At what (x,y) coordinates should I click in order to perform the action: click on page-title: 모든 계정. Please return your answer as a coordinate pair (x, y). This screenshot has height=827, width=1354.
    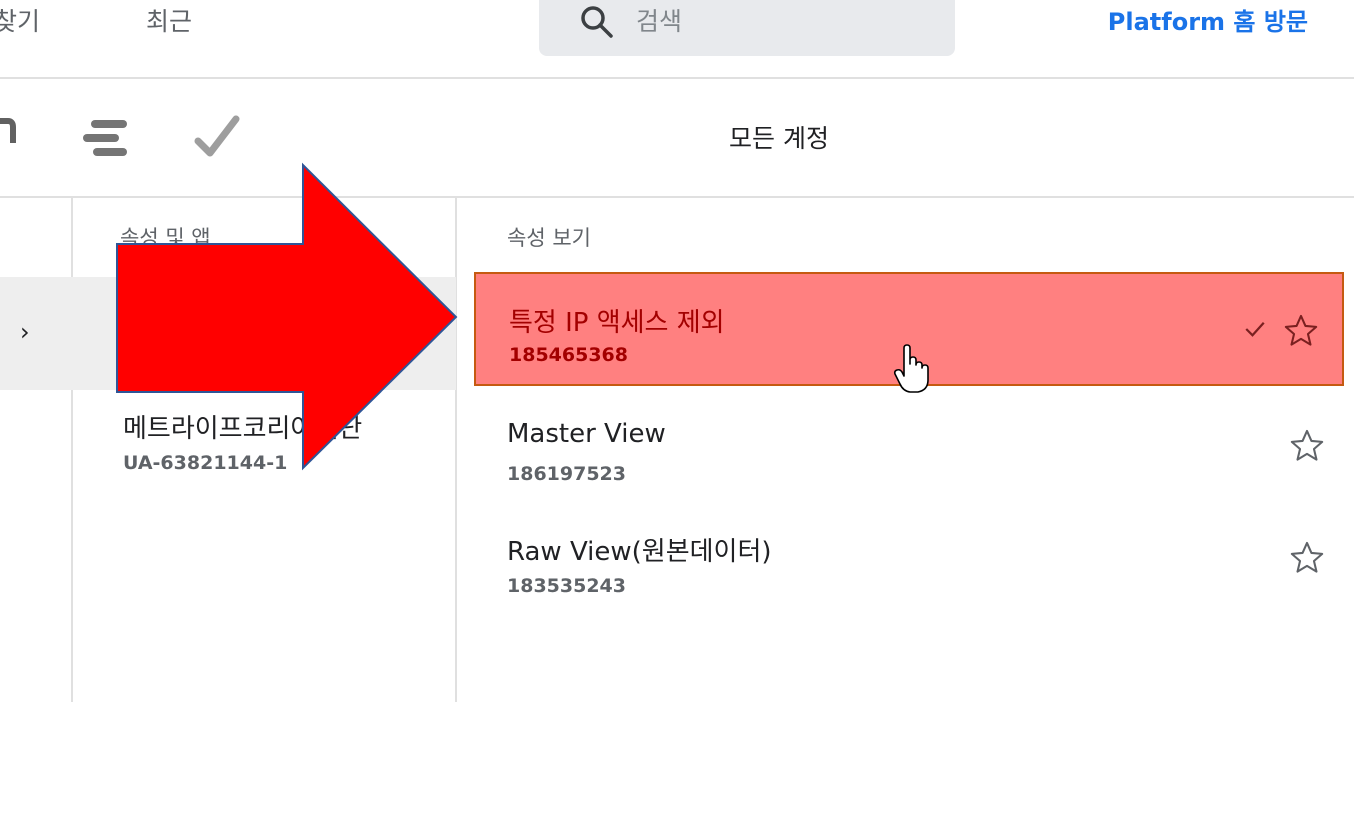
    Looking at the image, I should click on (779, 138).